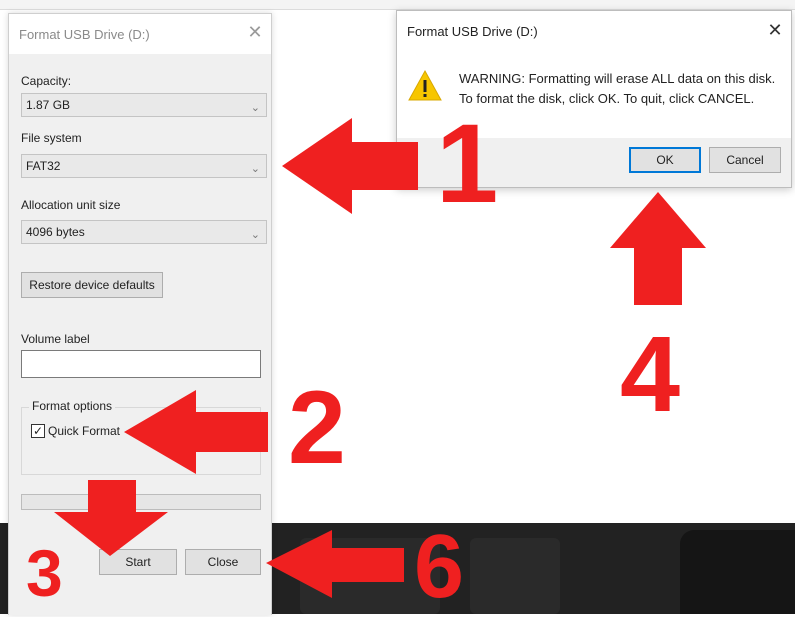  What do you see at coordinates (467, 163) in the screenshot?
I see `step-number-1: 1` at bounding box center [467, 163].